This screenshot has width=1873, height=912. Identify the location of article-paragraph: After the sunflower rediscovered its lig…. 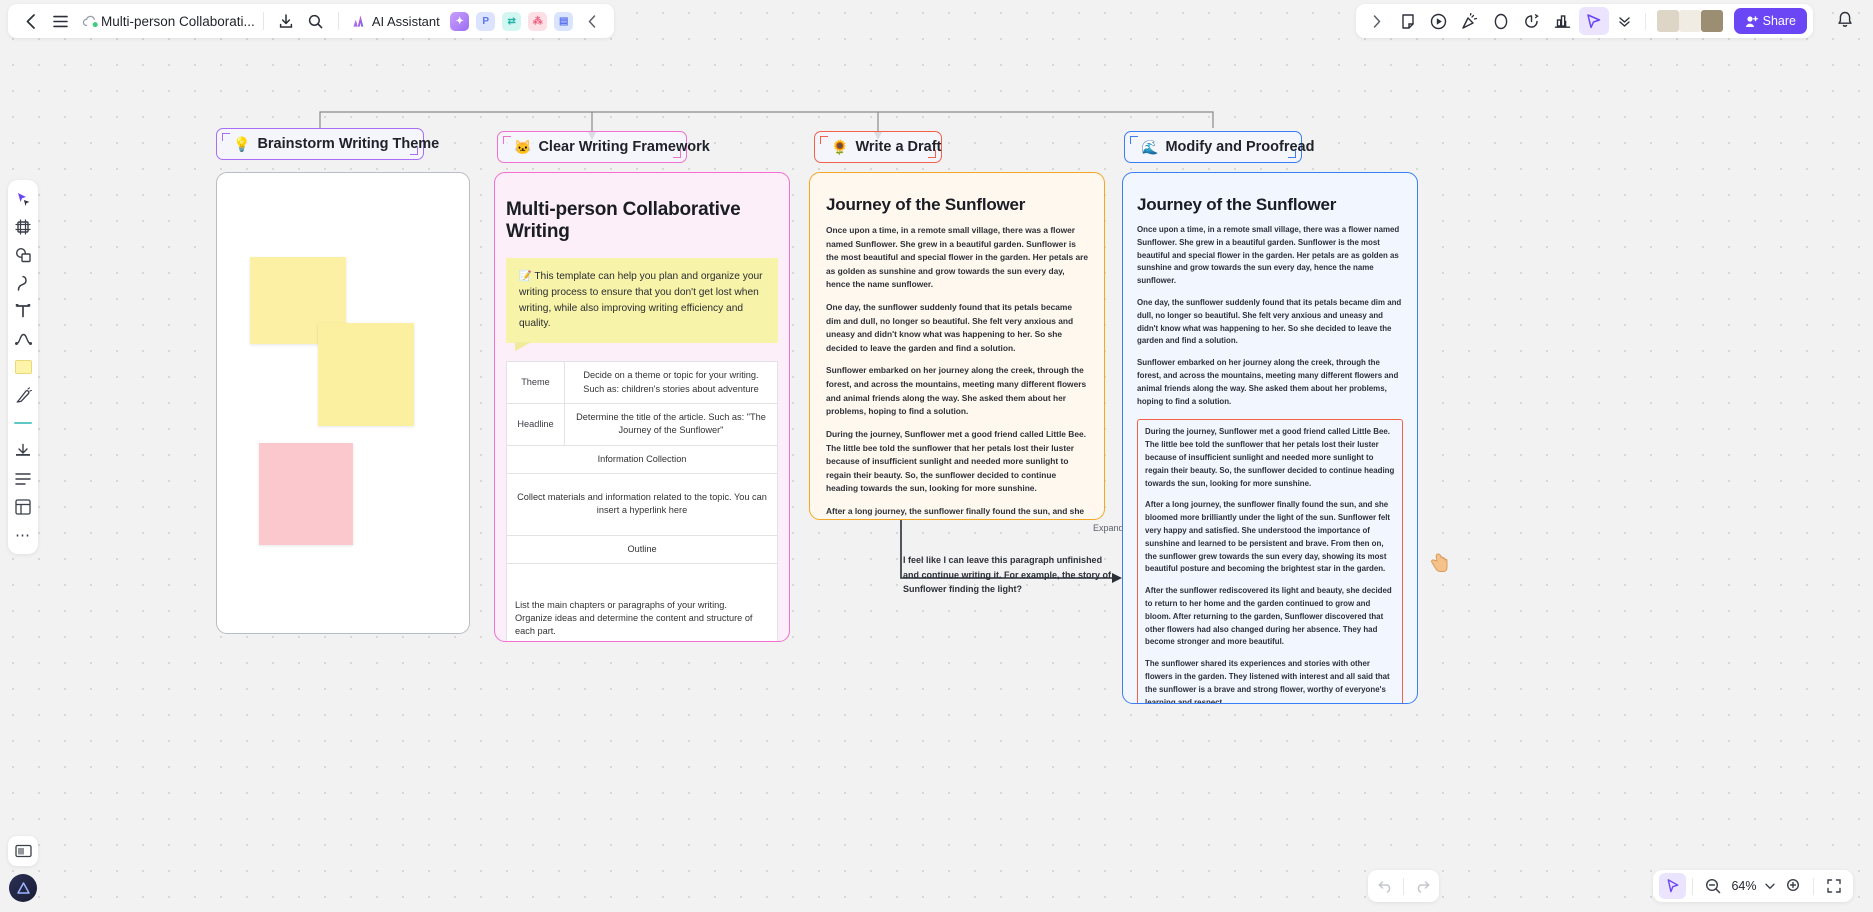
(1268, 616).